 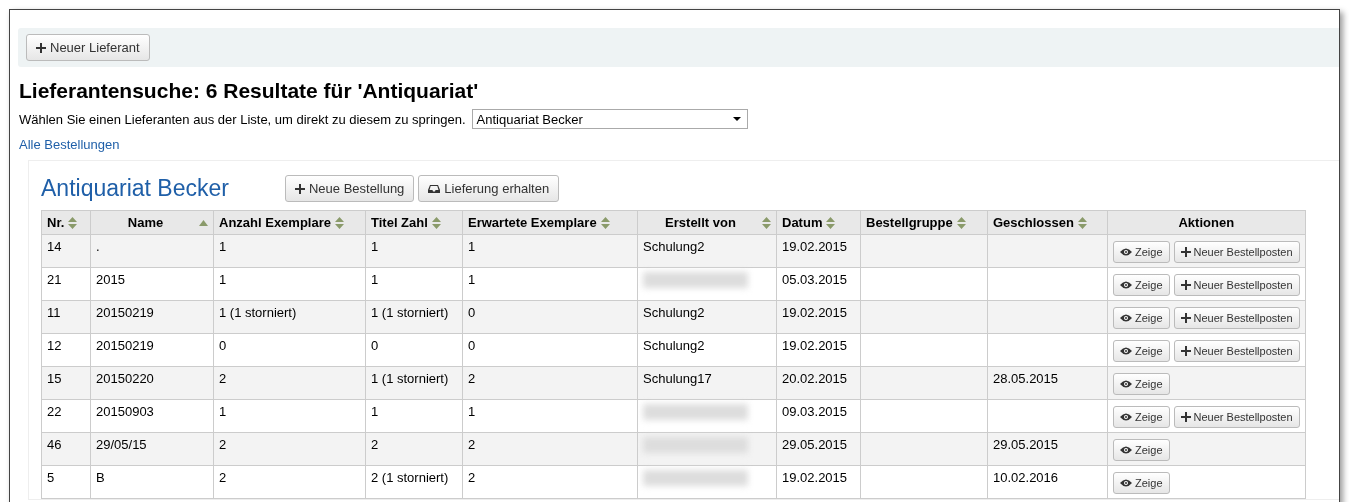 I want to click on table-cell: 28.05.2015, so click(x=1047, y=383).